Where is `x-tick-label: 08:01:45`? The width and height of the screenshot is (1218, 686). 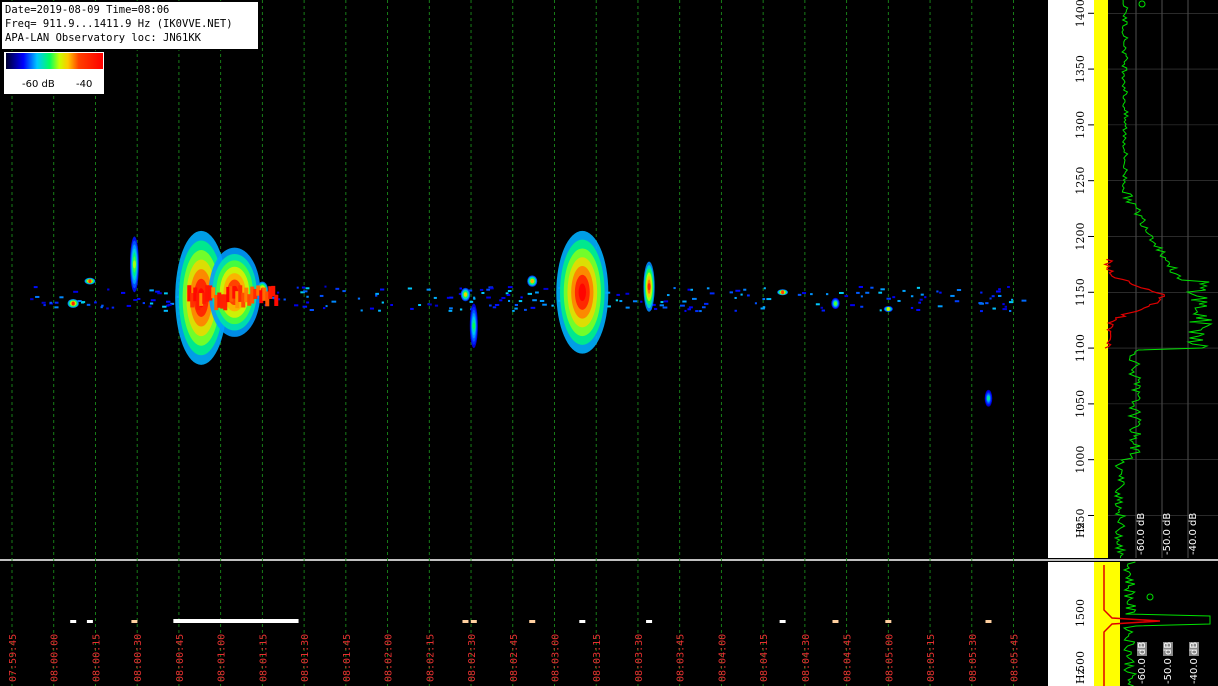
x-tick-label: 08:01:45 is located at coordinates (347, 658).